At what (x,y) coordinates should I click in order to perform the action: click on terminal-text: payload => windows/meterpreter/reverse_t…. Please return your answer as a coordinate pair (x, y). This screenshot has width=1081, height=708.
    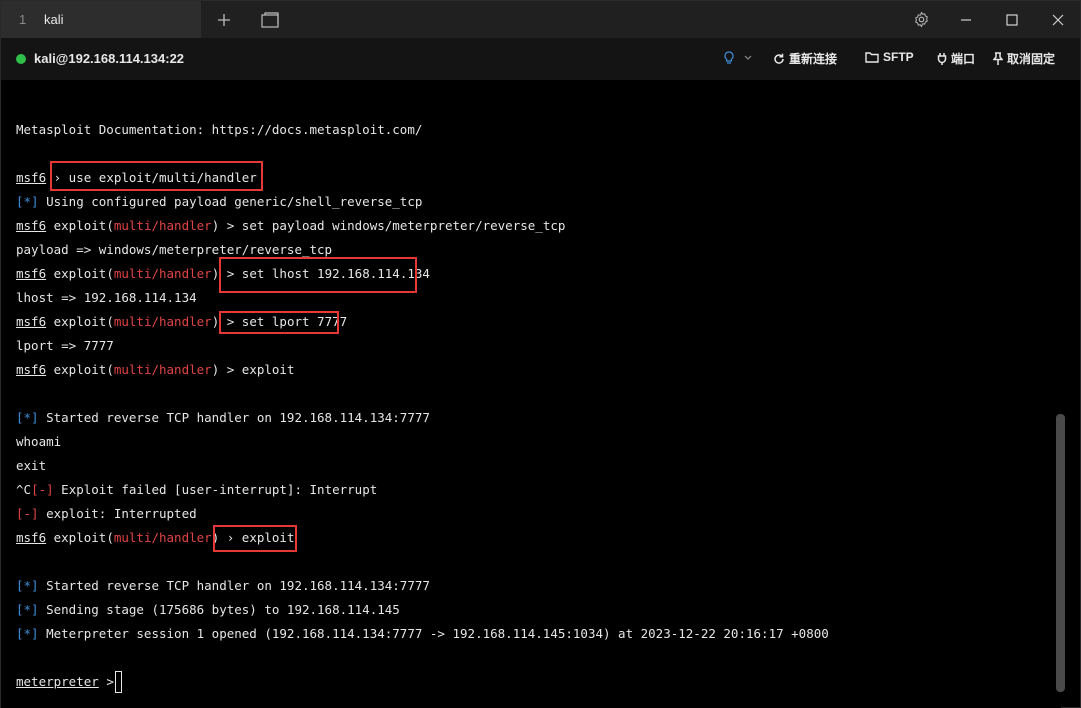
    Looking at the image, I should click on (174, 249).